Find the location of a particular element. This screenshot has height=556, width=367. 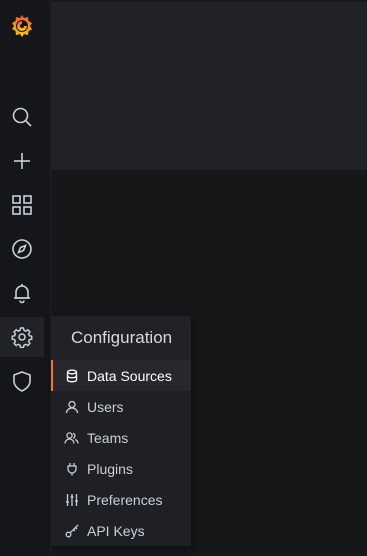

explore-nav-item is located at coordinates (22, 249).